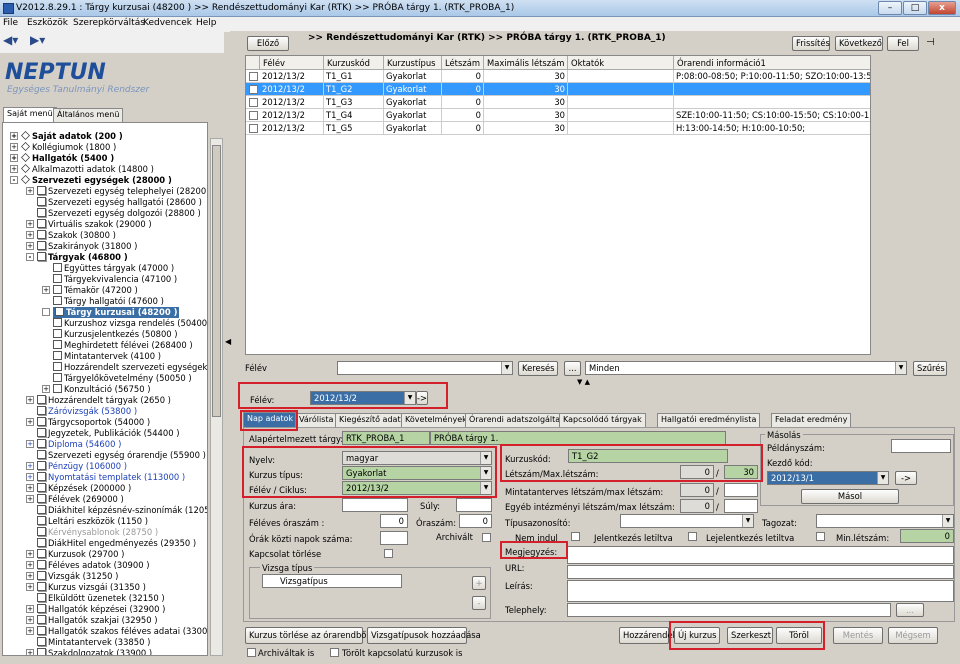 The width and height of the screenshot is (960, 664). What do you see at coordinates (621, 63) in the screenshot?
I see `header-oktatok: Oktatók` at bounding box center [621, 63].